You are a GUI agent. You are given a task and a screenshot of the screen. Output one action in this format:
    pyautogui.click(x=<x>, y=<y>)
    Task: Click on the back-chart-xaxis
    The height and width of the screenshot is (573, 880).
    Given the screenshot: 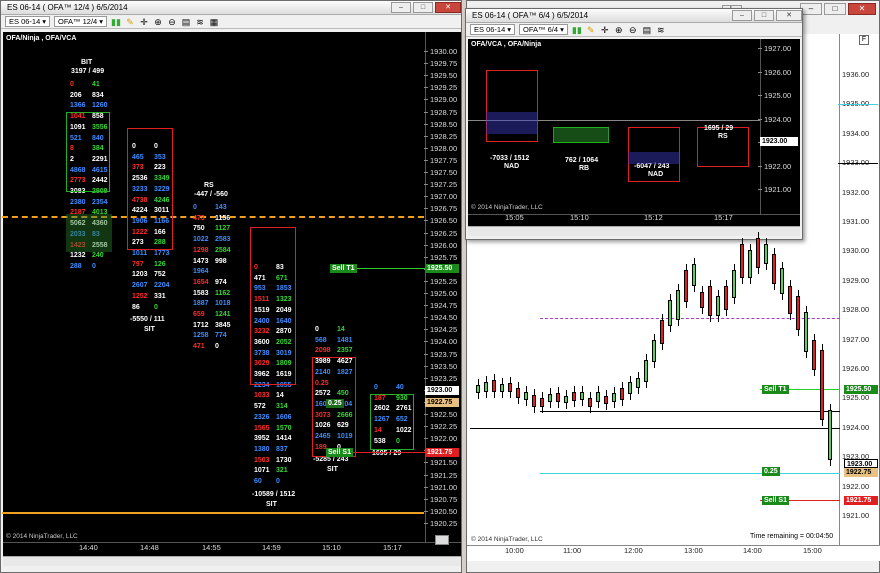 What is the action you would take?
    pyautogui.click(x=673, y=553)
    